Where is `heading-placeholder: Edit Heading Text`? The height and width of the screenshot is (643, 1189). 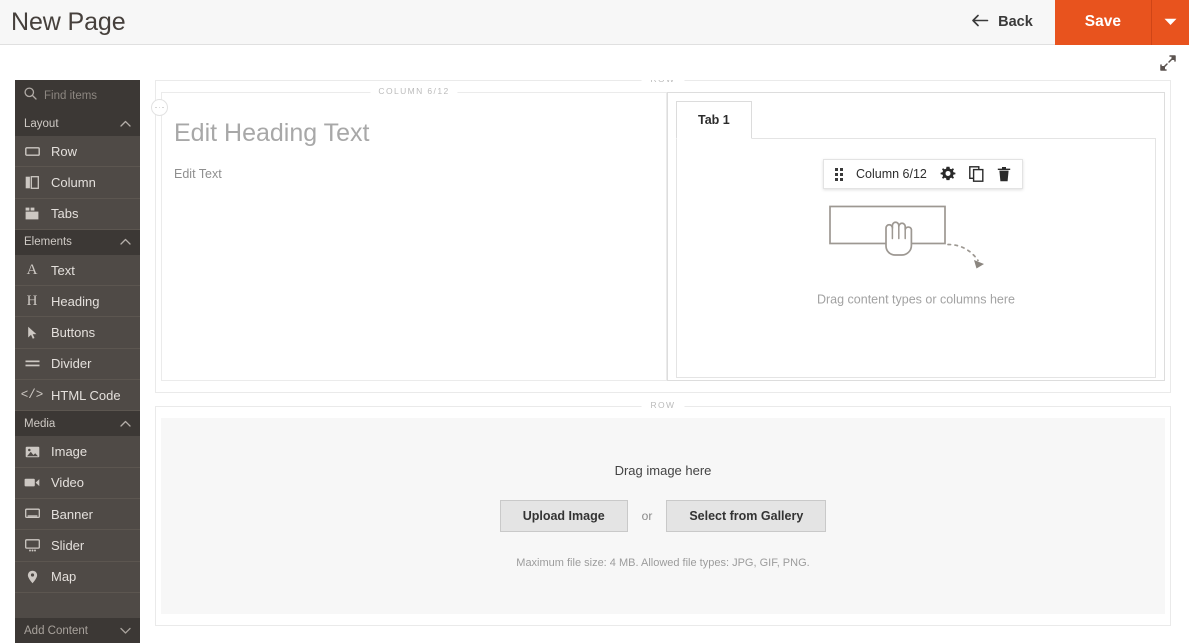
heading-placeholder: Edit Heading Text is located at coordinates (414, 120).